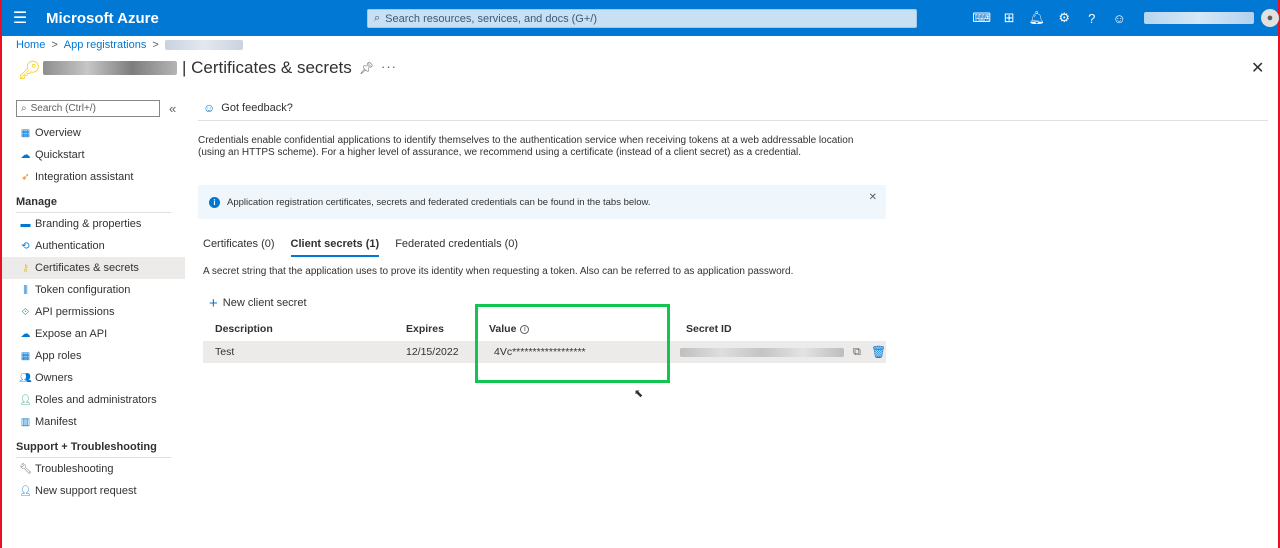 Image resolution: width=1280 pixels, height=548 pixels. I want to click on secret-expires-cell: 12/15/2022, so click(432, 352).